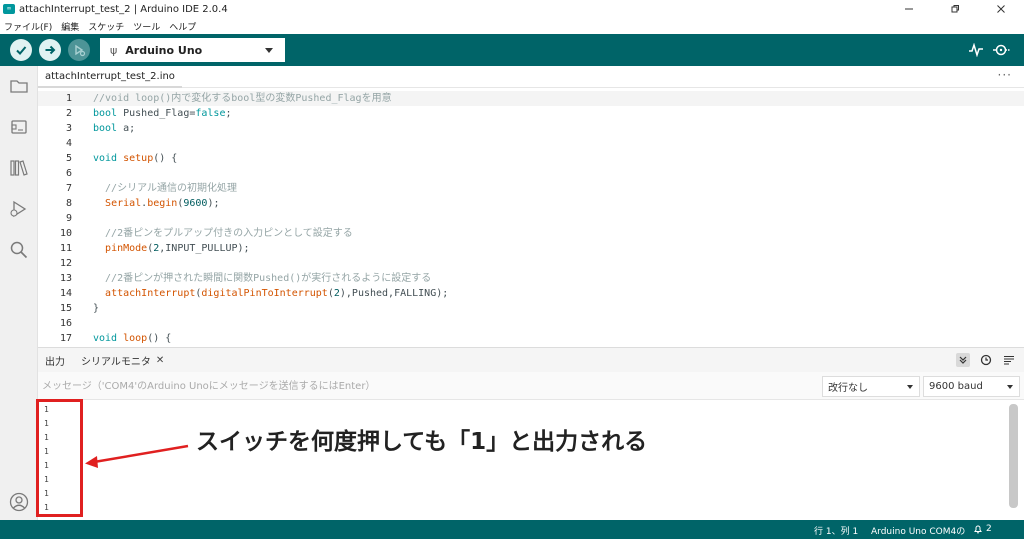 The width and height of the screenshot is (1024, 539). Describe the element at coordinates (68, 203) in the screenshot. I see `line-number: 8` at that location.